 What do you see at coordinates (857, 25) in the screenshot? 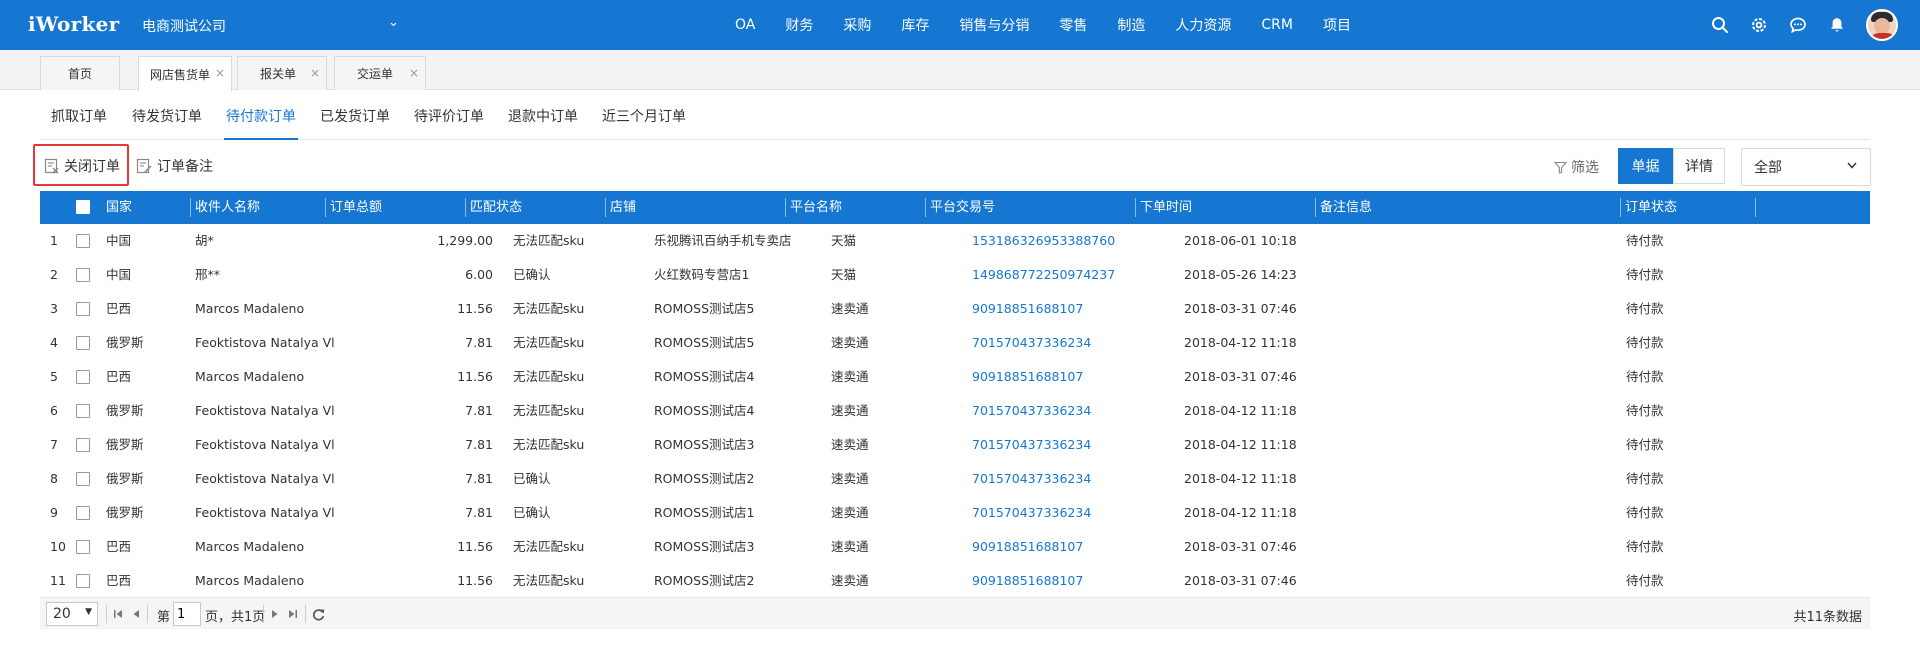
I see `nav-item: 采购` at bounding box center [857, 25].